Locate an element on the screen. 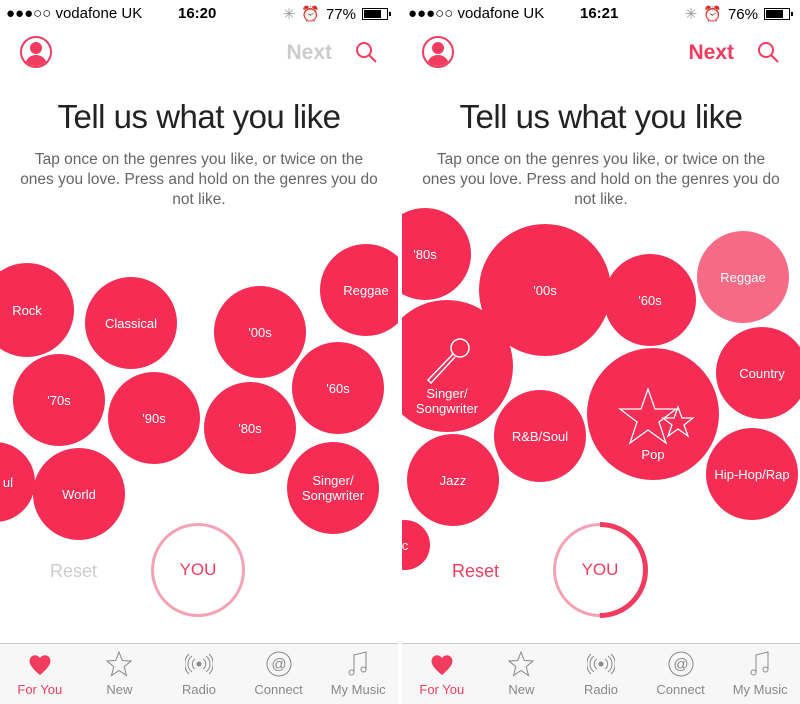  genre-bubble: Jazz is located at coordinates (453, 480).